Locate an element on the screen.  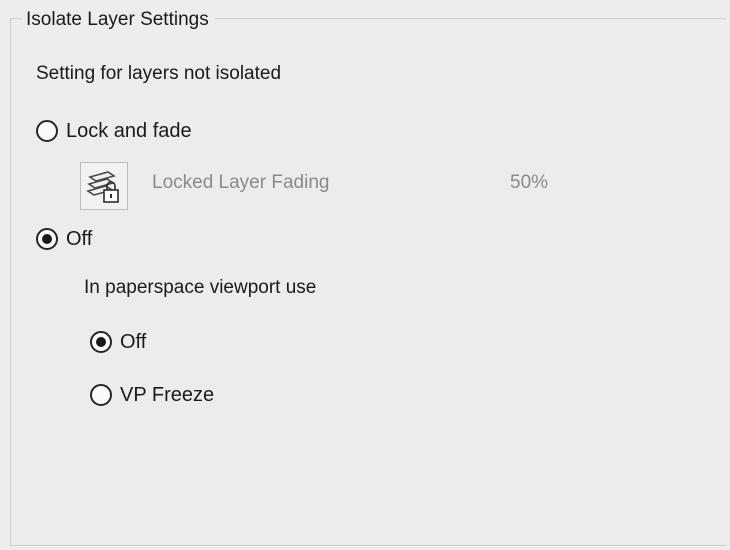
group-title: Isolate Layer Settings is located at coordinates (118, 20).